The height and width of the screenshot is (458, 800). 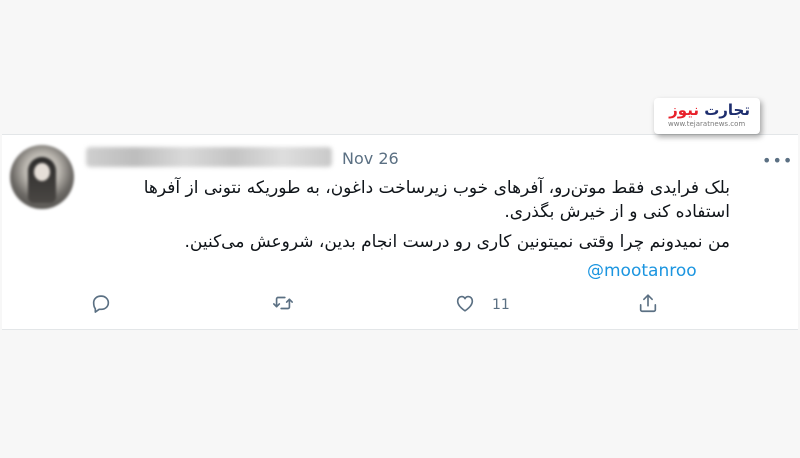 What do you see at coordinates (617, 212) in the screenshot?
I see `tweet-text-line-2: استفاده کنی و از خیرش بگذری.` at bounding box center [617, 212].